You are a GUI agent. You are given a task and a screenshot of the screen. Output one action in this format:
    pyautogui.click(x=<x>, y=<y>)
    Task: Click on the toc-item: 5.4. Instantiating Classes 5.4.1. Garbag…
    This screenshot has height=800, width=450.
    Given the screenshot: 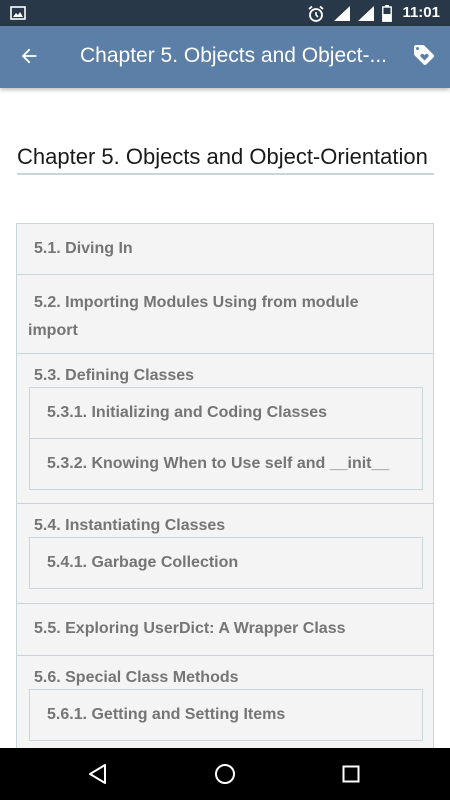 What is the action you would take?
    pyautogui.click(x=225, y=553)
    